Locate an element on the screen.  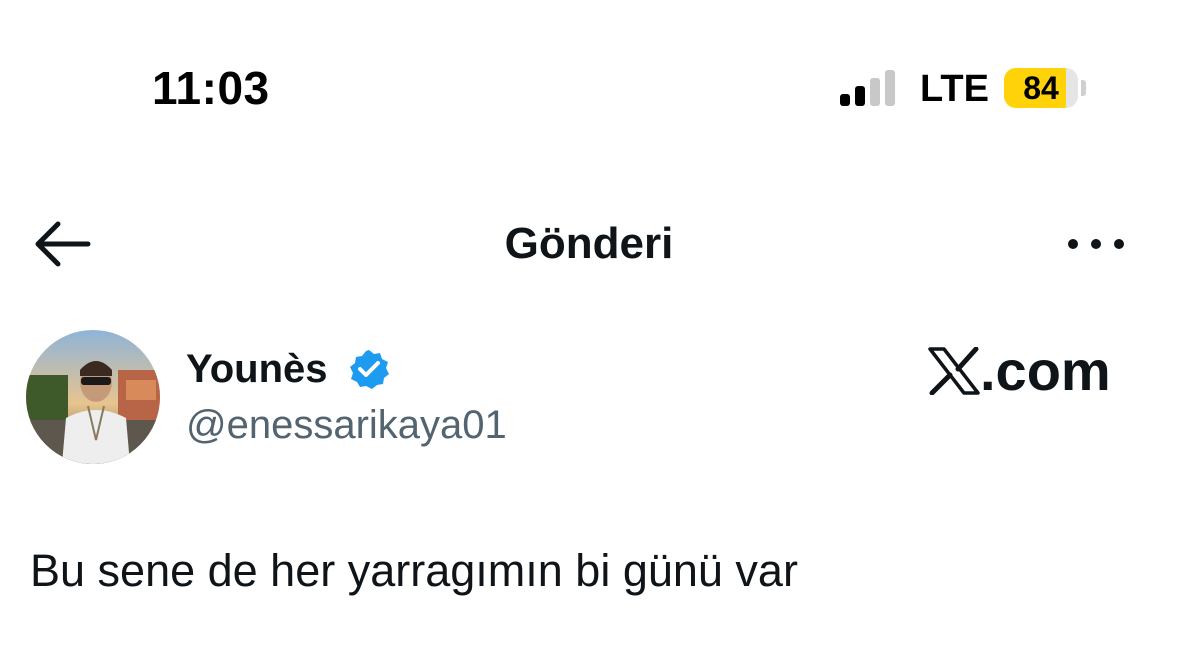
battery-level: 84 is located at coordinates (1041, 88).